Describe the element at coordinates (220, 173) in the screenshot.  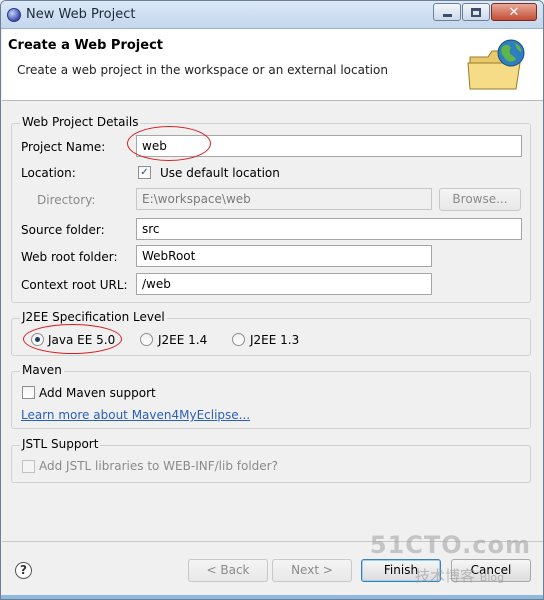
I see `use-default-location-label: Use default location` at that location.